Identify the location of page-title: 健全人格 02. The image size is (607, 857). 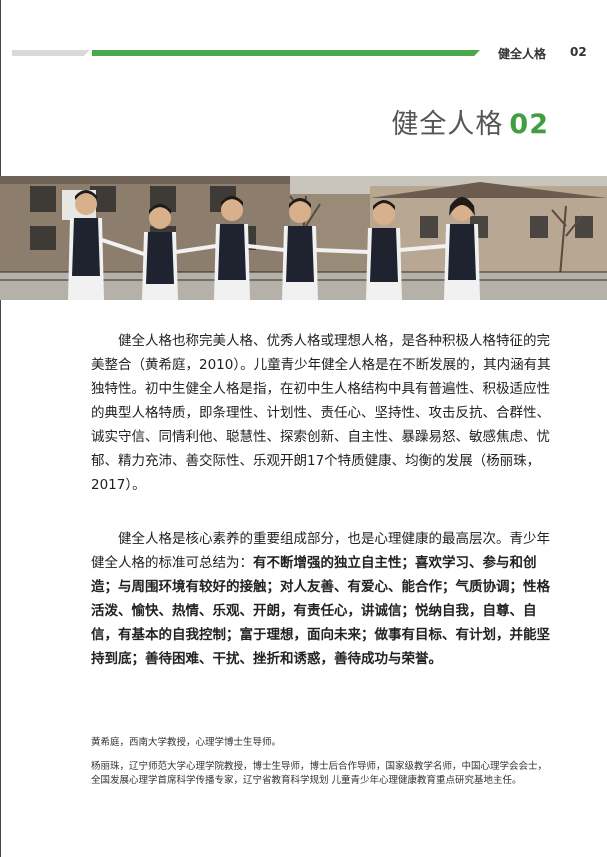
(470, 121).